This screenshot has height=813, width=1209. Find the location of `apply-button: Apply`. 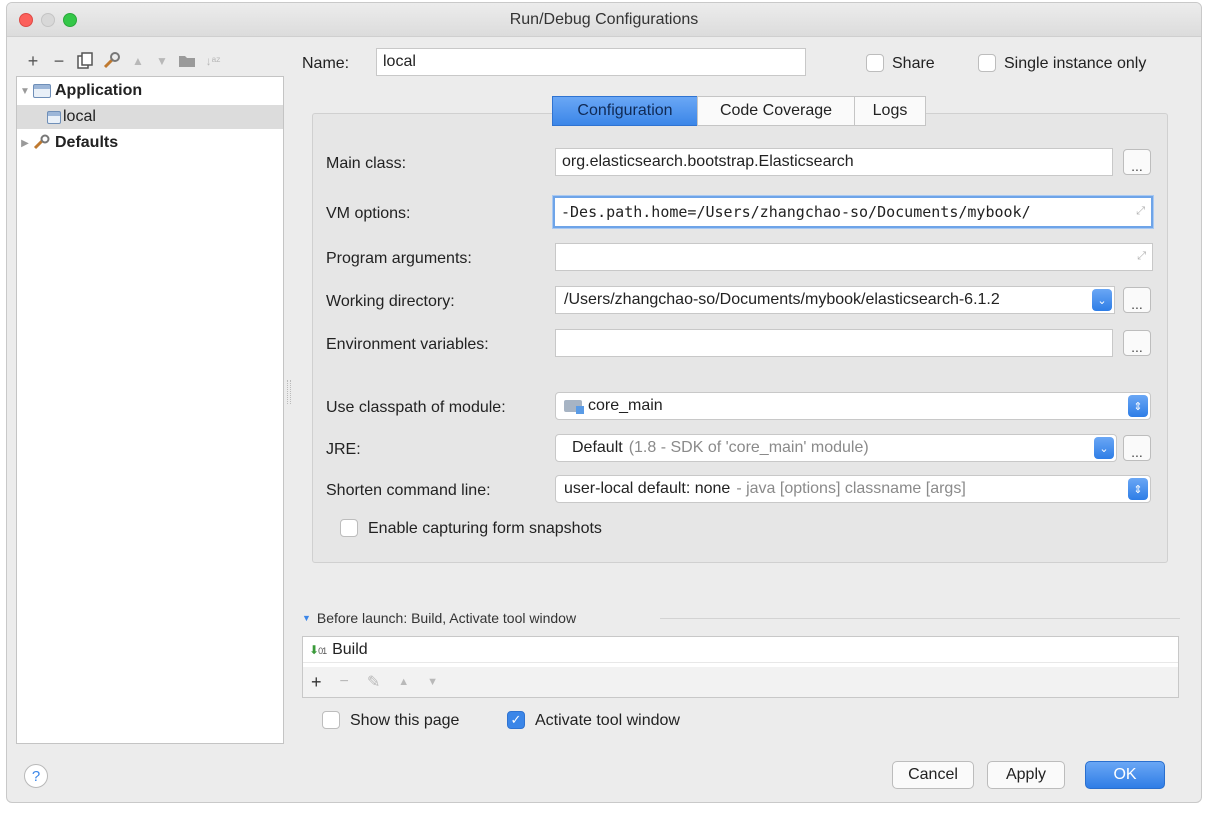

apply-button: Apply is located at coordinates (1026, 775).